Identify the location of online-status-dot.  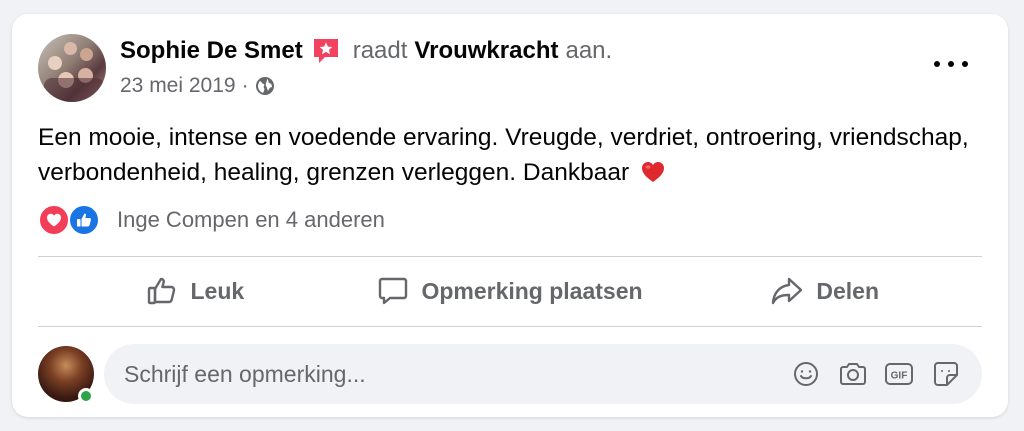
(86, 396).